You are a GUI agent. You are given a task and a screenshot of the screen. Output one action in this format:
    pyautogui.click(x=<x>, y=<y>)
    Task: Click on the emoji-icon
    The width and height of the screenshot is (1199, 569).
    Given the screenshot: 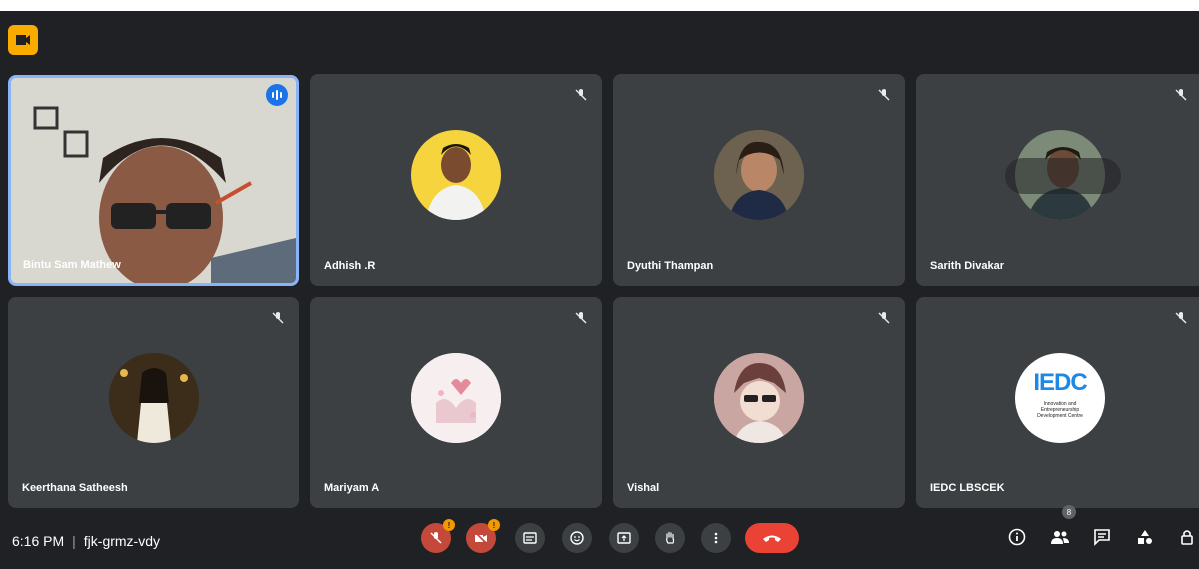 What is the action you would take?
    pyautogui.click(x=577, y=538)
    